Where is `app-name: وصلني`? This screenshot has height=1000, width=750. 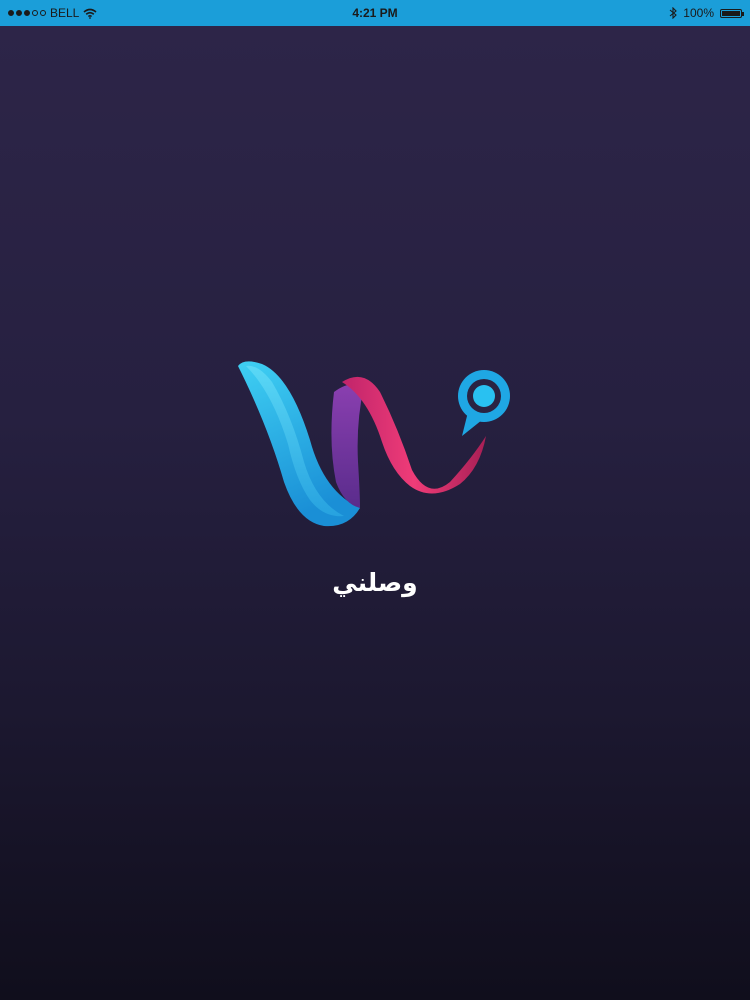 app-name: وصلني is located at coordinates (375, 582).